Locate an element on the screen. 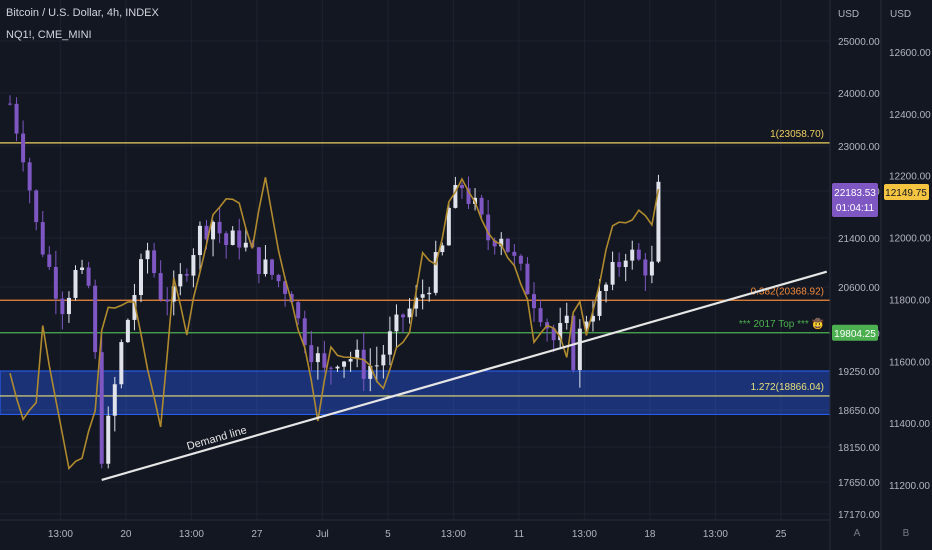 The height and width of the screenshot is (550, 932). nq-last-value: 12149.75 is located at coordinates (906, 193).